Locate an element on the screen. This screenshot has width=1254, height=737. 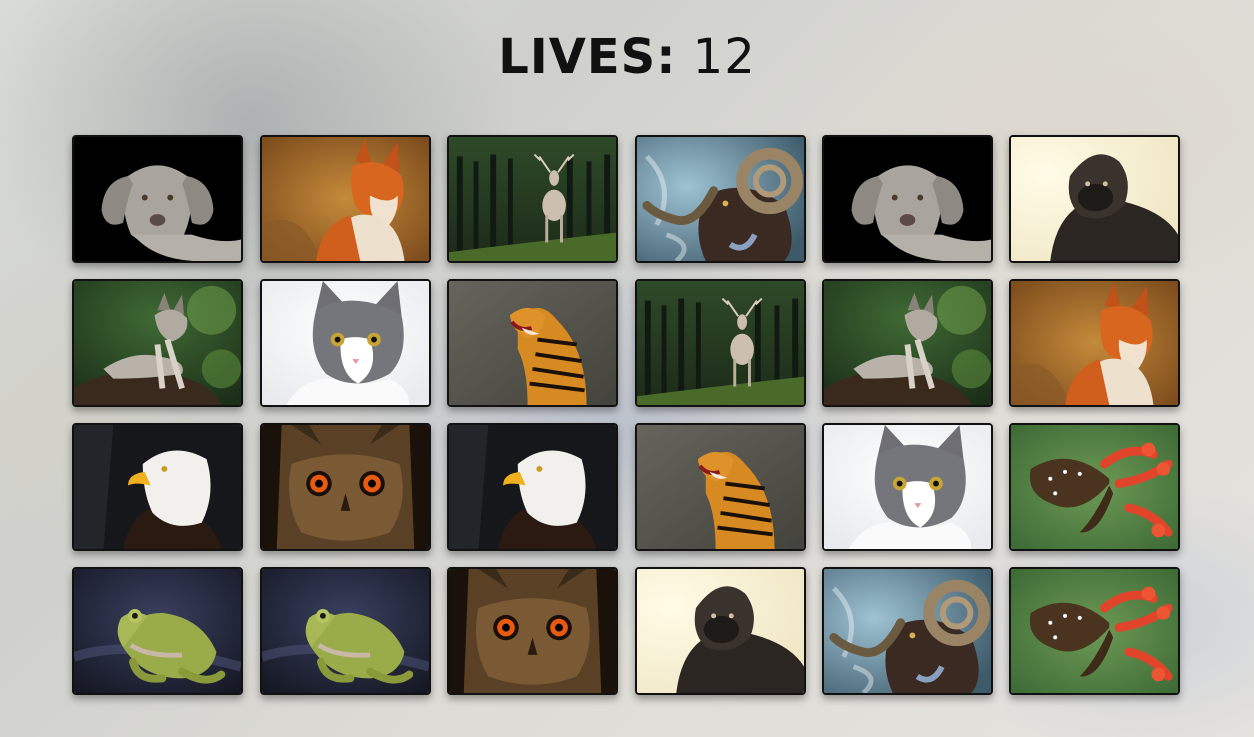
lives-value: 12 is located at coordinates (724, 57).